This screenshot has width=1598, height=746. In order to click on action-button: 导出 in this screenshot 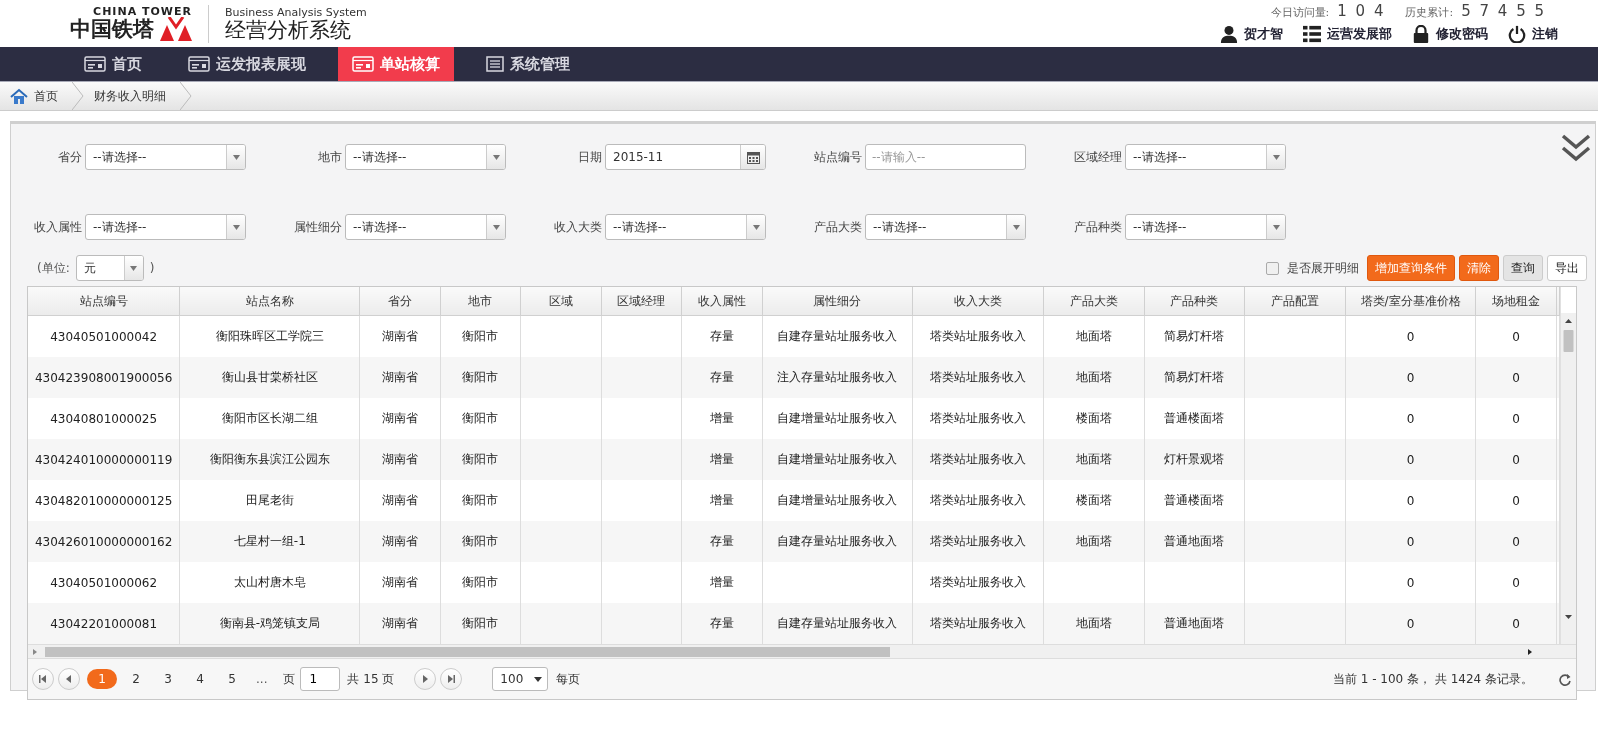, I will do `click(1567, 268)`.